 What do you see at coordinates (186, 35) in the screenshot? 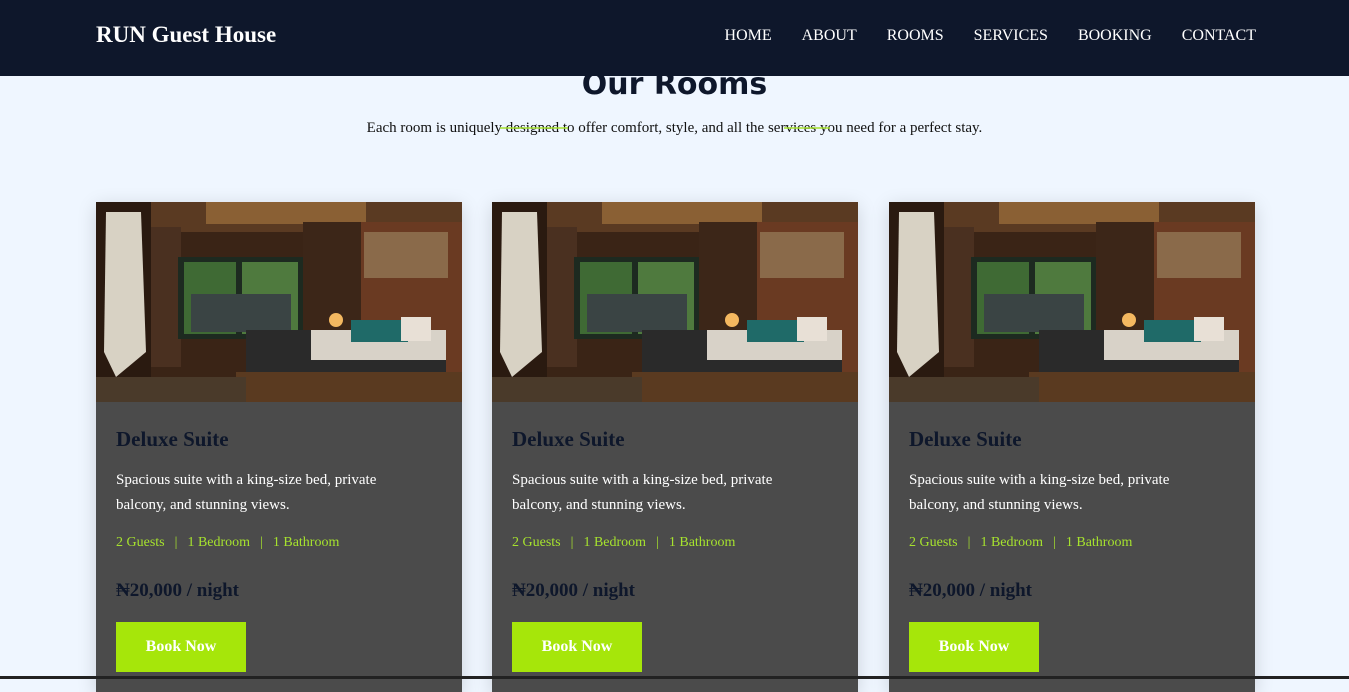
I see `site-logo: RUN Guest House` at bounding box center [186, 35].